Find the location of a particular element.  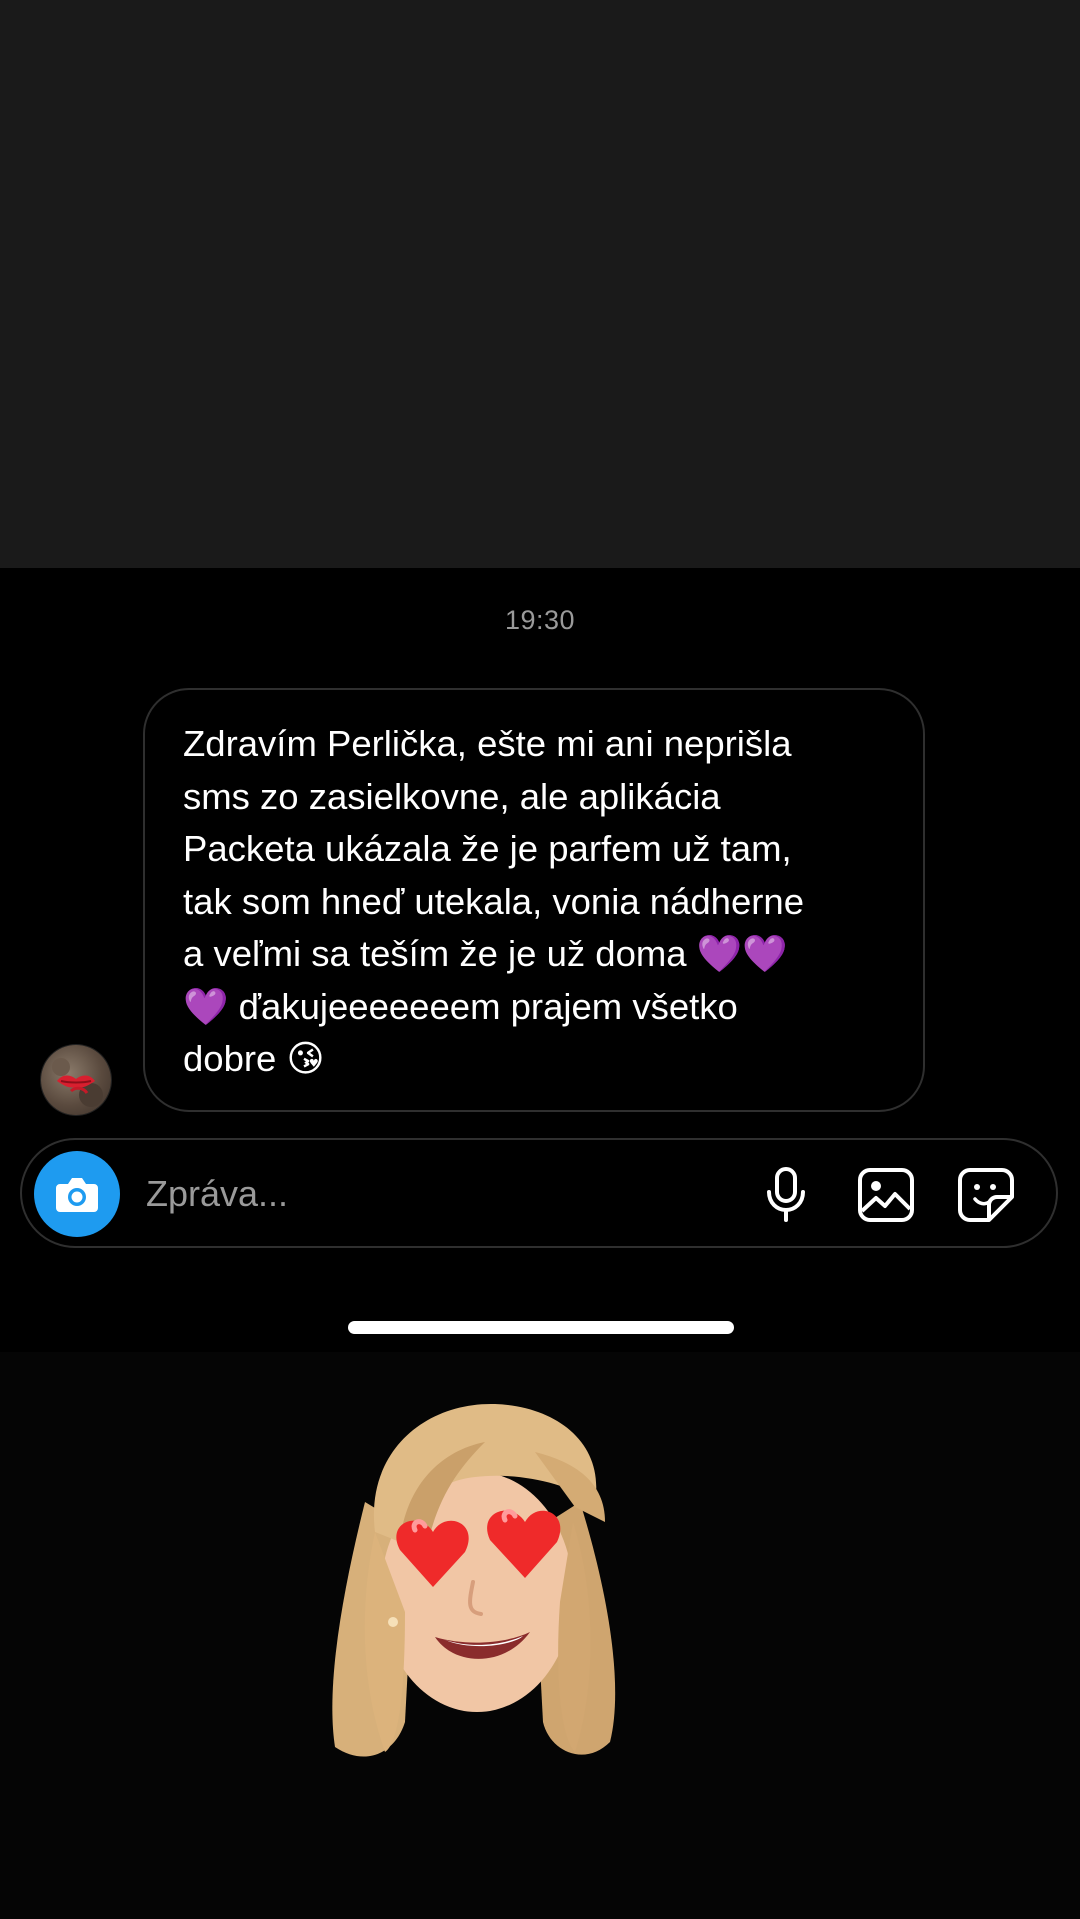

memoji-heart-eyes-sticker is located at coordinates (474, 1580).